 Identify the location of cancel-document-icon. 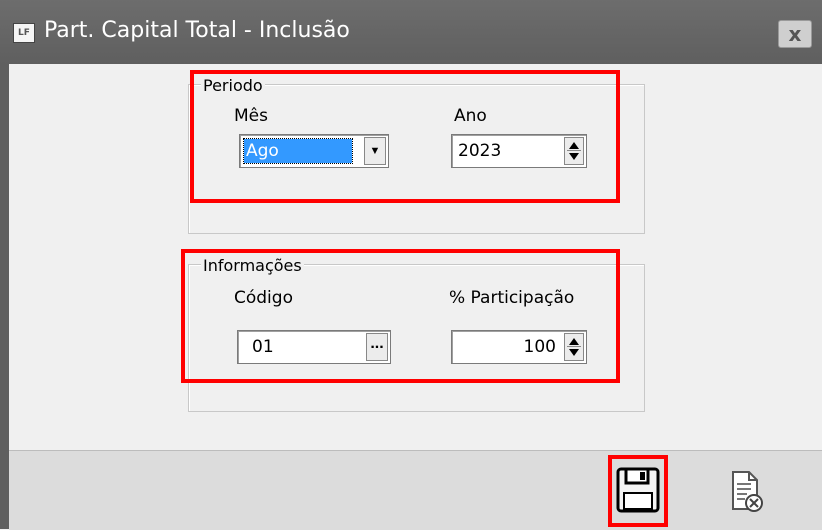
(747, 491).